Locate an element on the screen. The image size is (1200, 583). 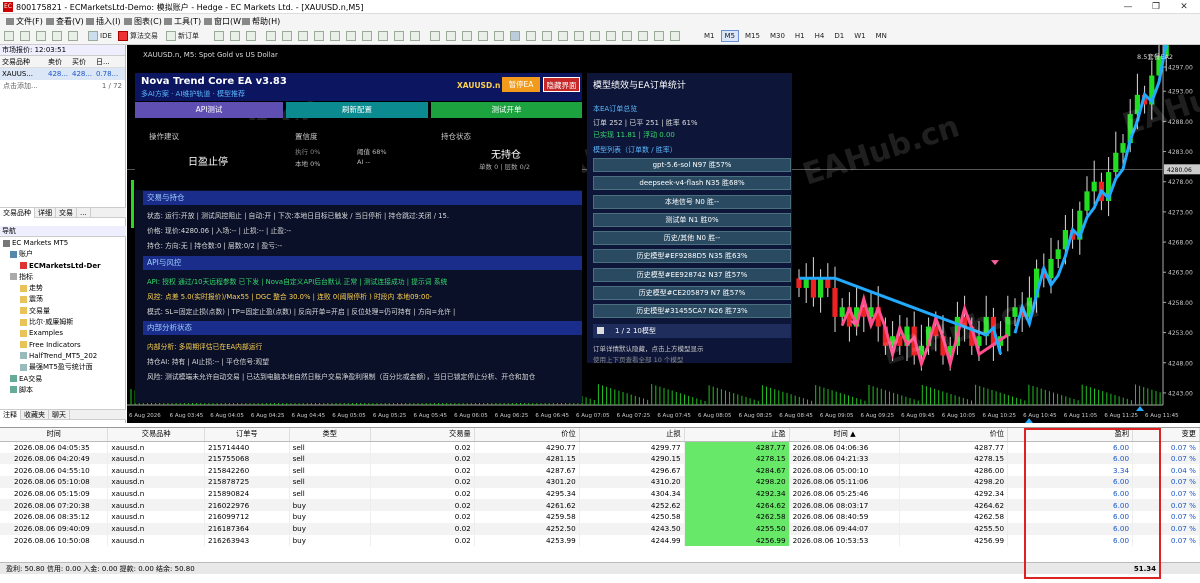
periods-icon is located at coordinates (384, 36).